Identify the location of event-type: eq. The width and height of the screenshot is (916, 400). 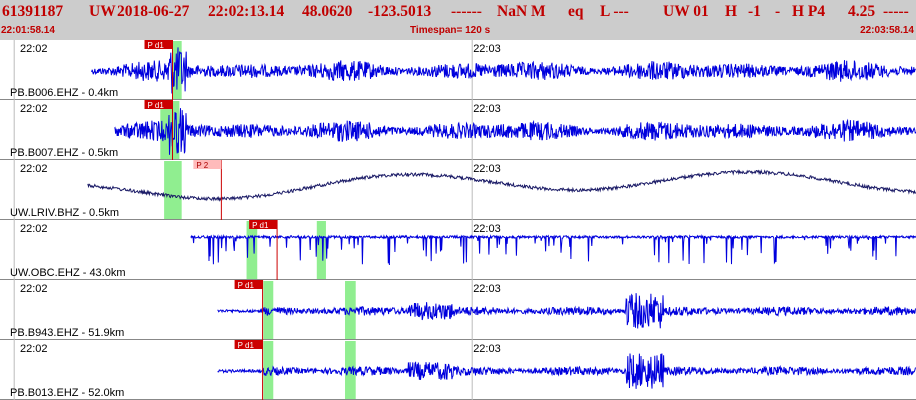
(576, 11).